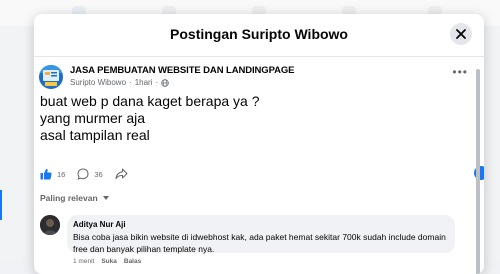 This screenshot has height=274, width=500. What do you see at coordinates (83, 261) in the screenshot?
I see `comment-time: 1 menit` at bounding box center [83, 261].